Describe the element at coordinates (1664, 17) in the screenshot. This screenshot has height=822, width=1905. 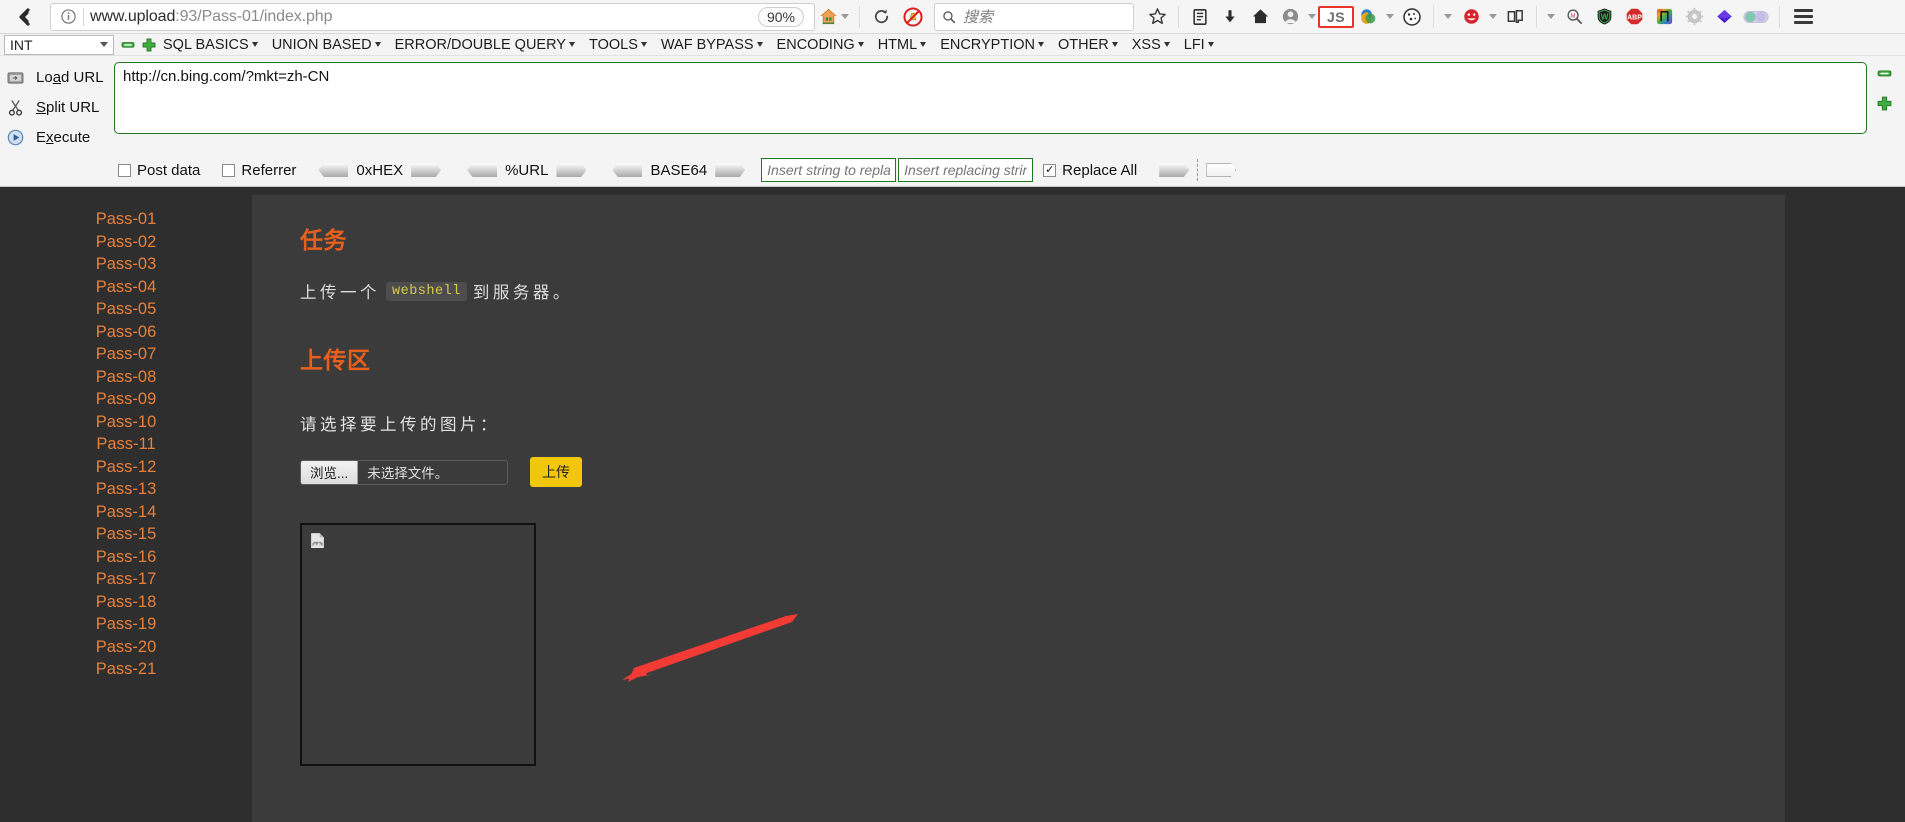
I see `rainbow-extension-icon` at that location.